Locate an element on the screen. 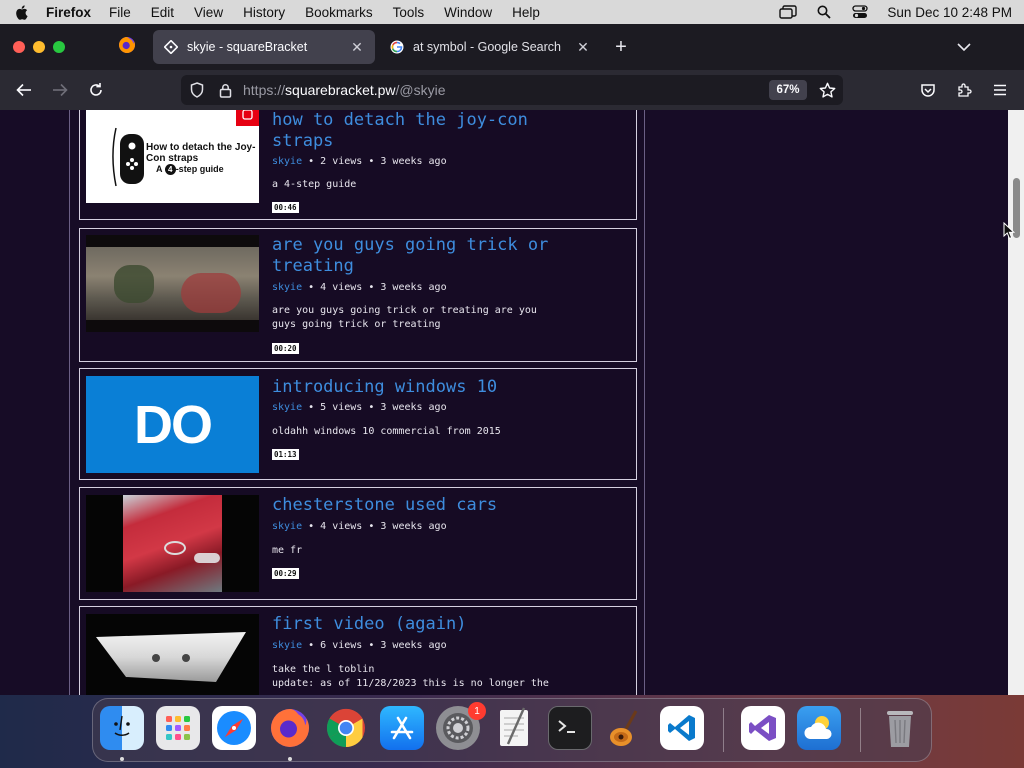  dock-finder is located at coordinates (122, 728).